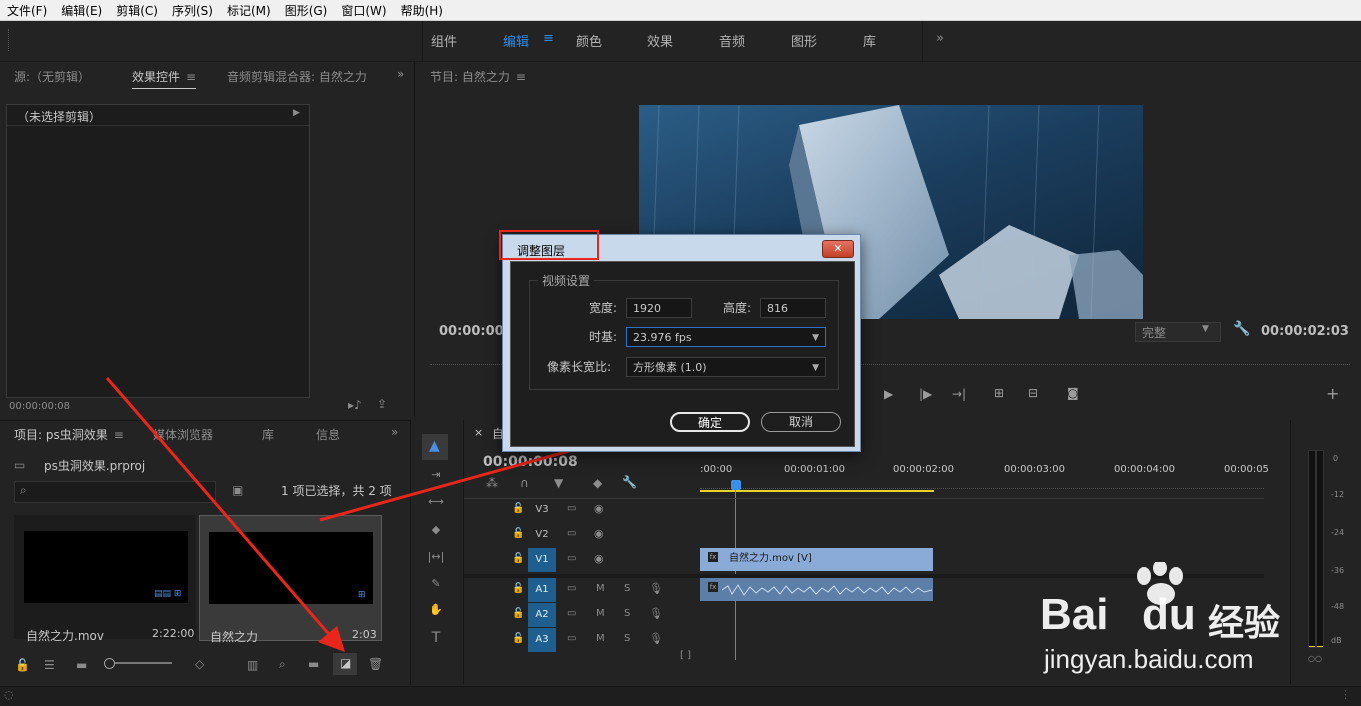  I want to click on timebase-value: 23.976 fps, so click(662, 337).